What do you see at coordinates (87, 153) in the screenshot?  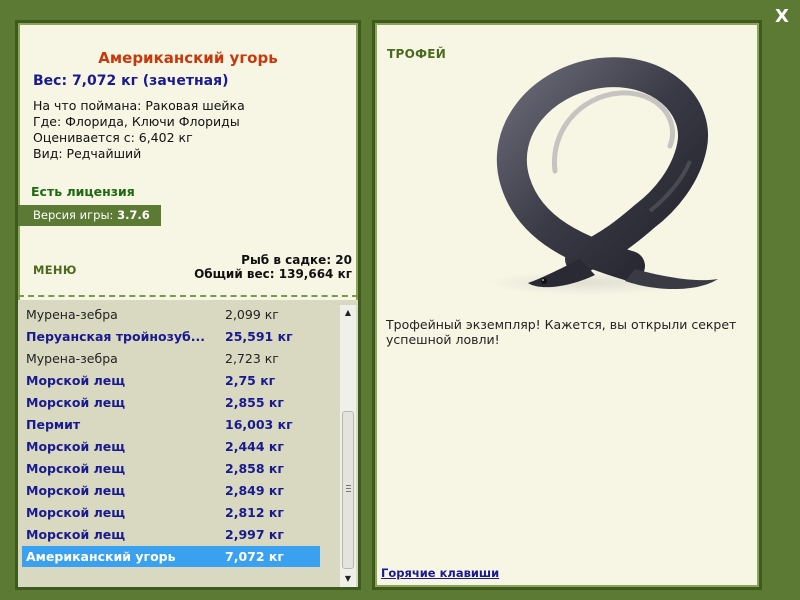 I see `rarity-info: Вид: Редчайший` at bounding box center [87, 153].